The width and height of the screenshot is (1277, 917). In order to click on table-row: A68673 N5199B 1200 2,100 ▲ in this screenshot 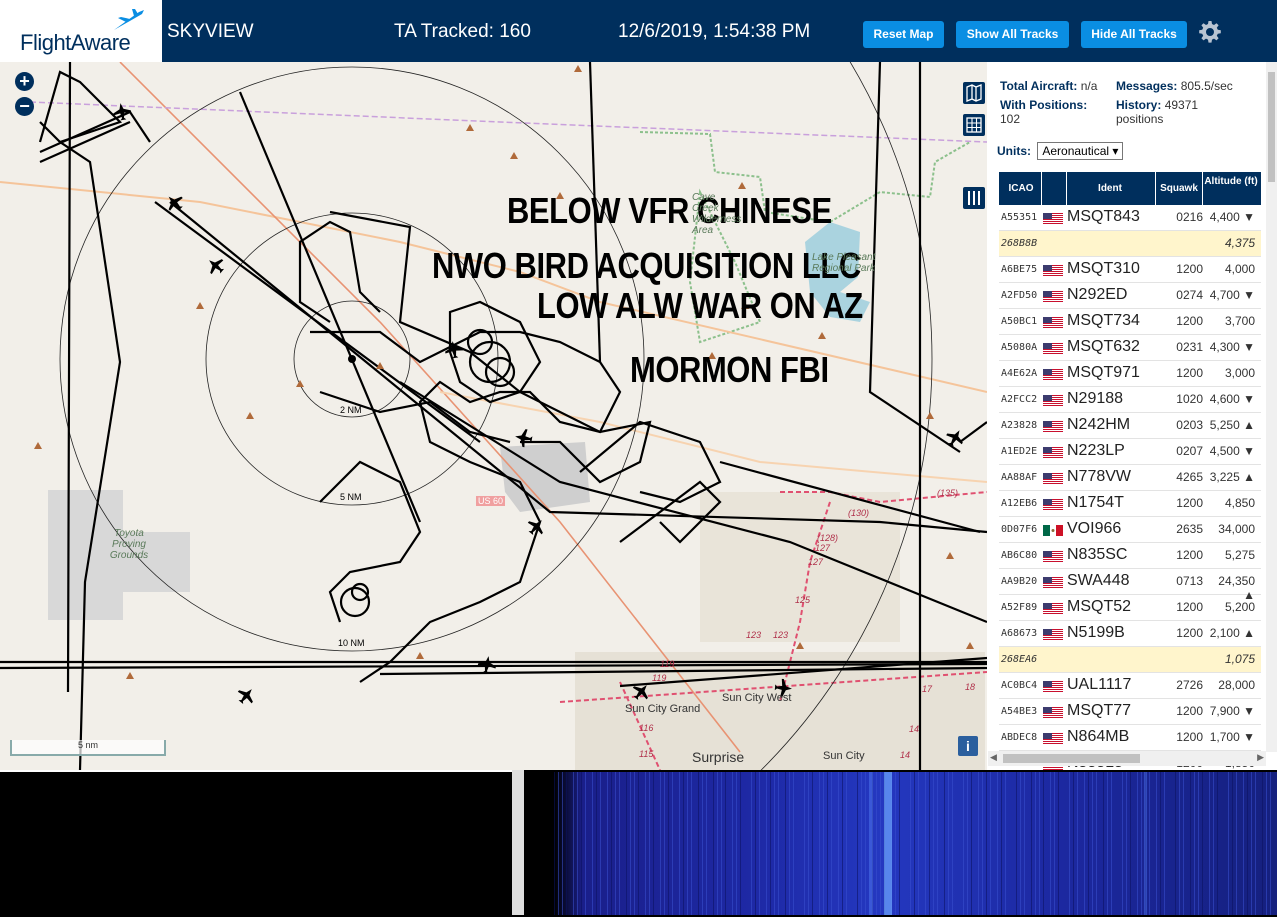, I will do `click(1130, 634)`.